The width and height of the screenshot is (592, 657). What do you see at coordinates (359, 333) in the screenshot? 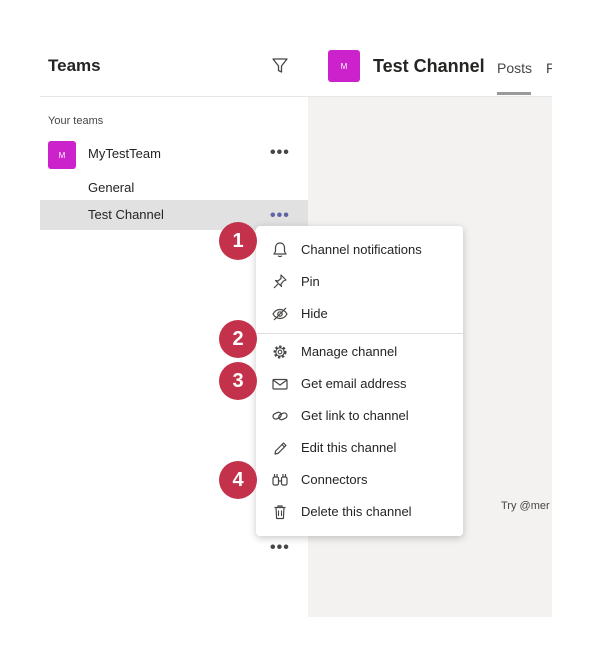
I see `menu-divider` at bounding box center [359, 333].